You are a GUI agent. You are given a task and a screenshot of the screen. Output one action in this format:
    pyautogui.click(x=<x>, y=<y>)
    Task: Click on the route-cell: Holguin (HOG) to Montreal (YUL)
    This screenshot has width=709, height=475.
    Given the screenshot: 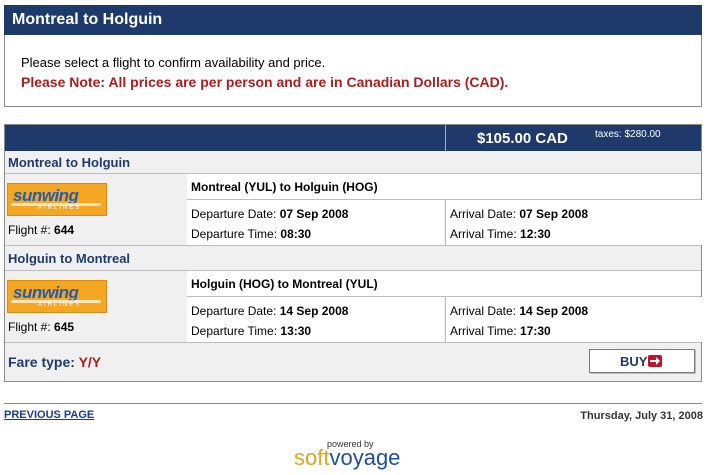 What is the action you would take?
    pyautogui.click(x=444, y=284)
    